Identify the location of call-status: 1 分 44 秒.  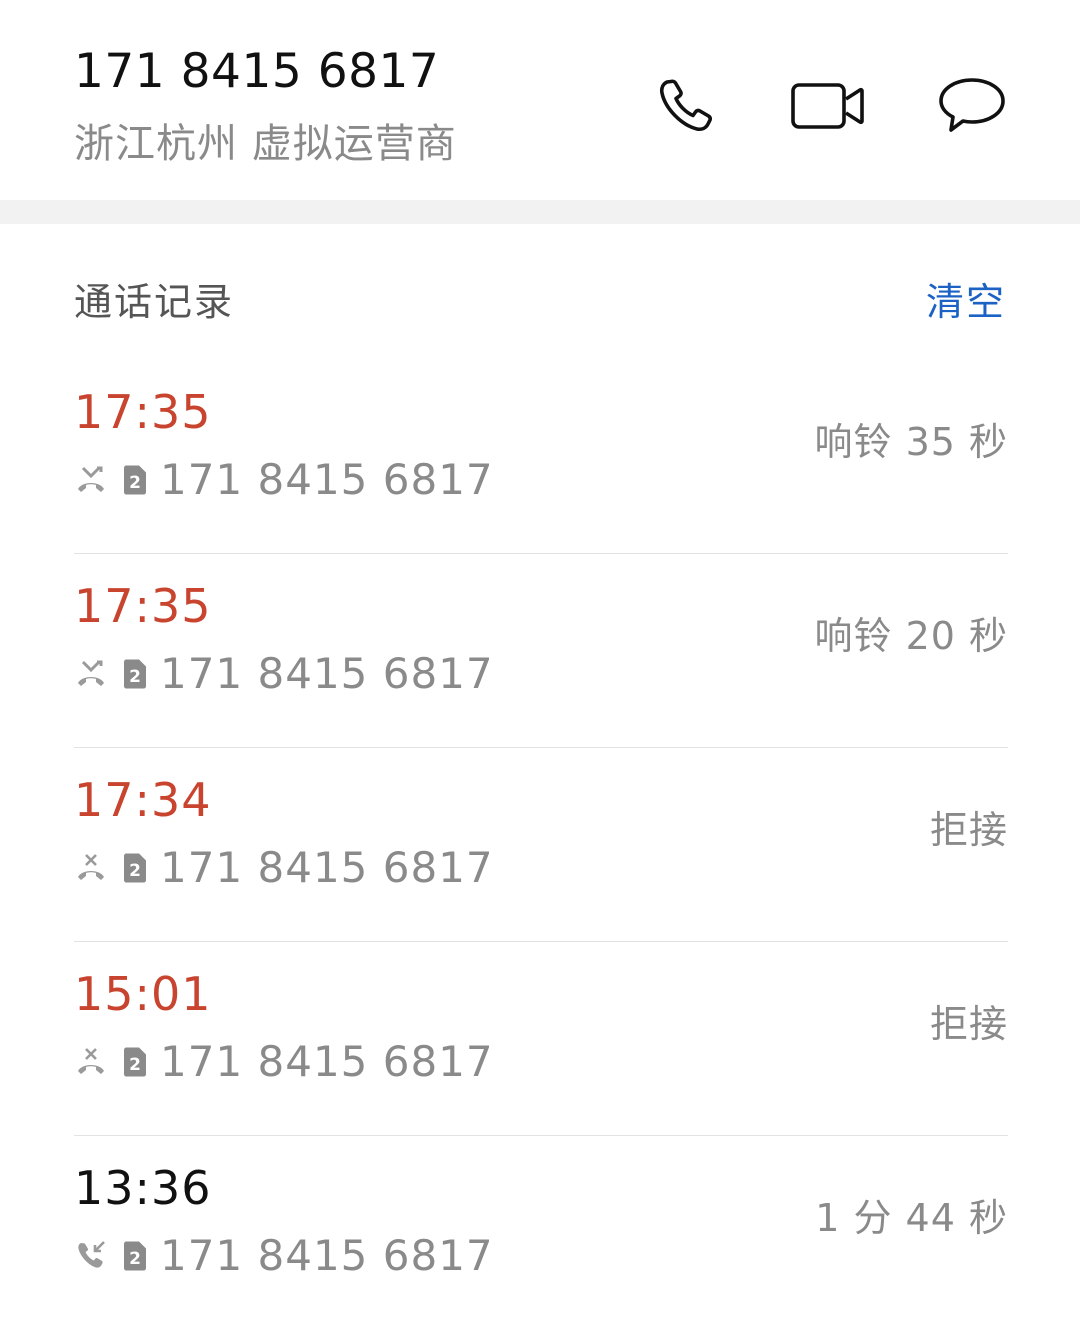
(911, 1218).